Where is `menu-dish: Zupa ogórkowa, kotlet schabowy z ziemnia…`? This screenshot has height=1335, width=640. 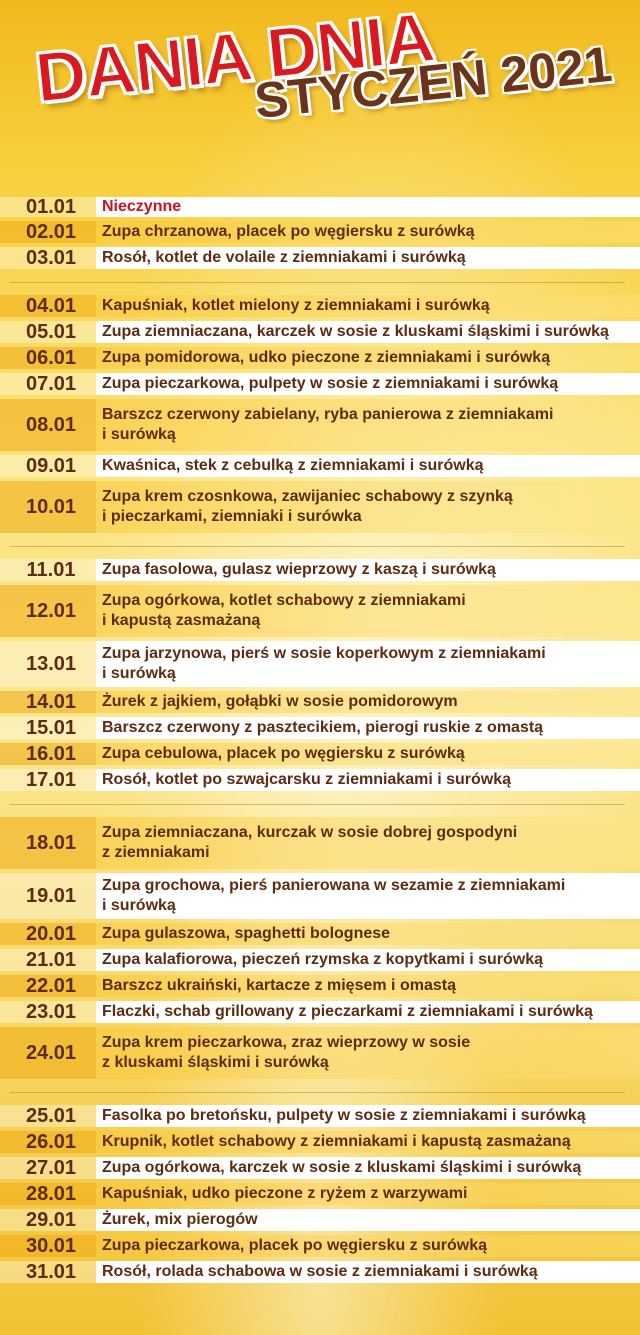
menu-dish: Zupa ogórkowa, kotlet schabowy z ziemnia… is located at coordinates (284, 610).